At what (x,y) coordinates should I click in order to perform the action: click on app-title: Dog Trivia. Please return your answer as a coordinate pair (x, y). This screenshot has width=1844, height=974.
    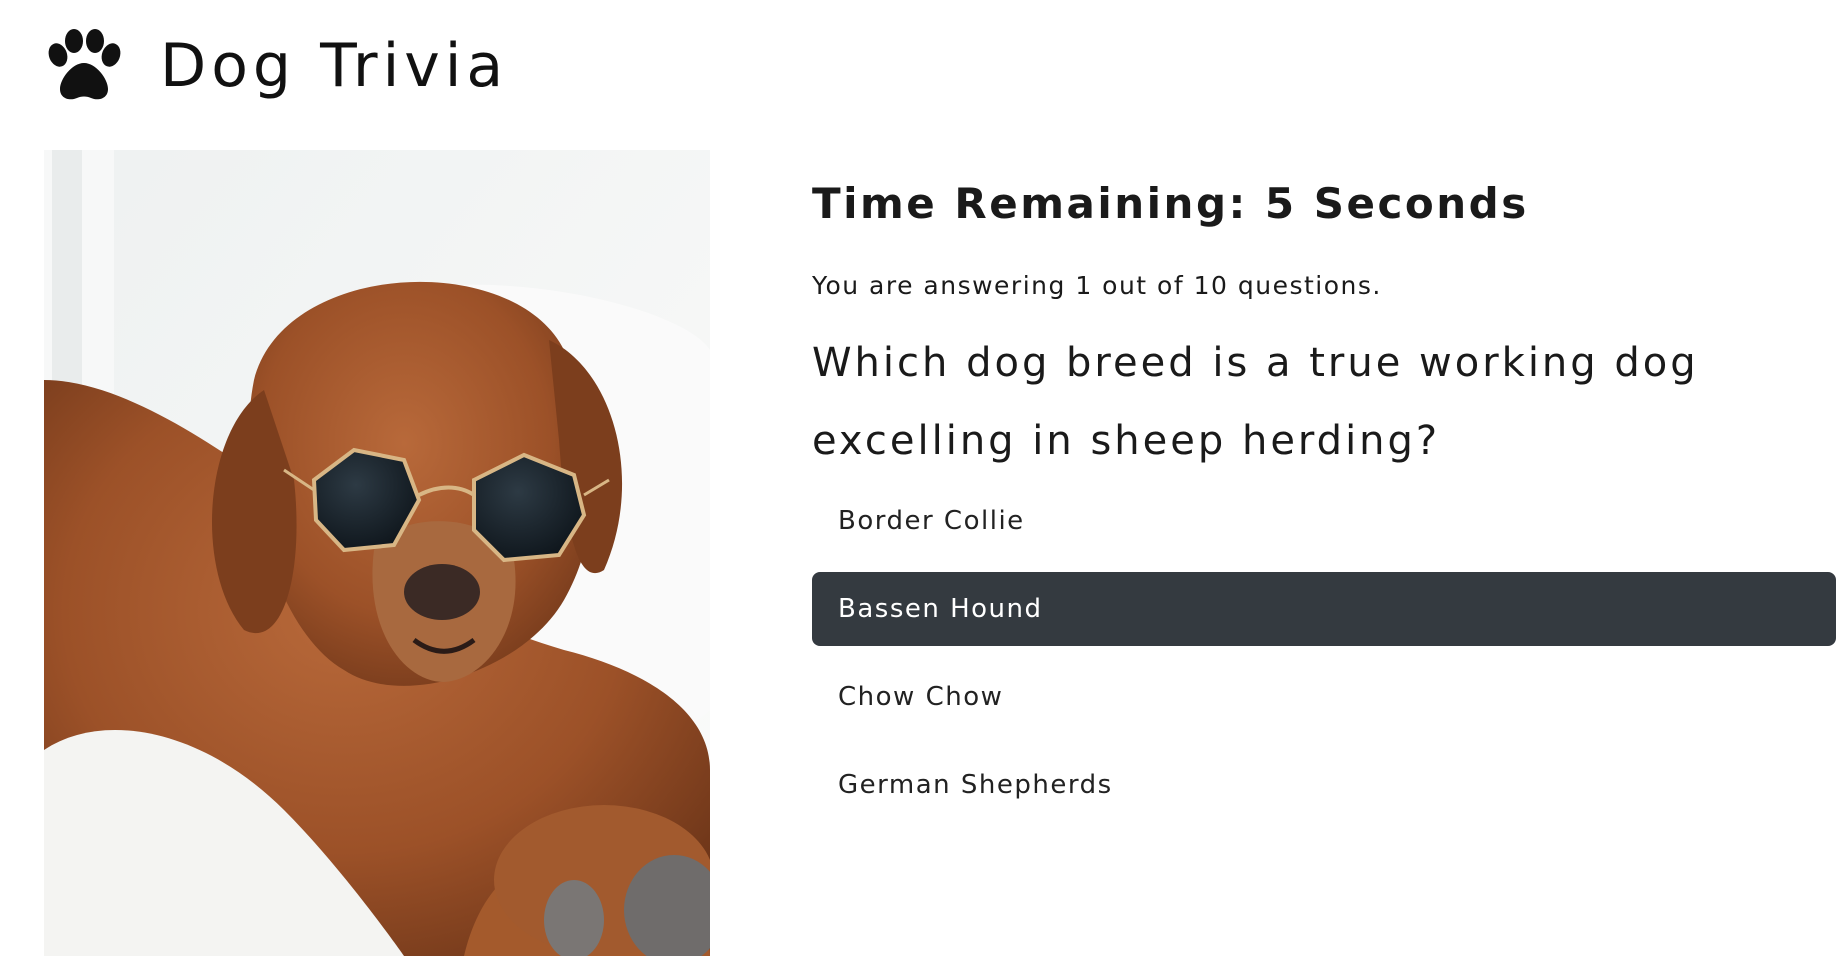
    Looking at the image, I should click on (334, 66).